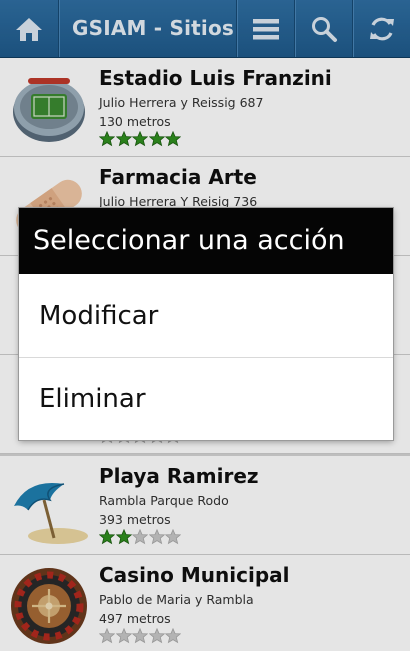  I want to click on dialog-title: Seleccionar una acción, so click(206, 241).